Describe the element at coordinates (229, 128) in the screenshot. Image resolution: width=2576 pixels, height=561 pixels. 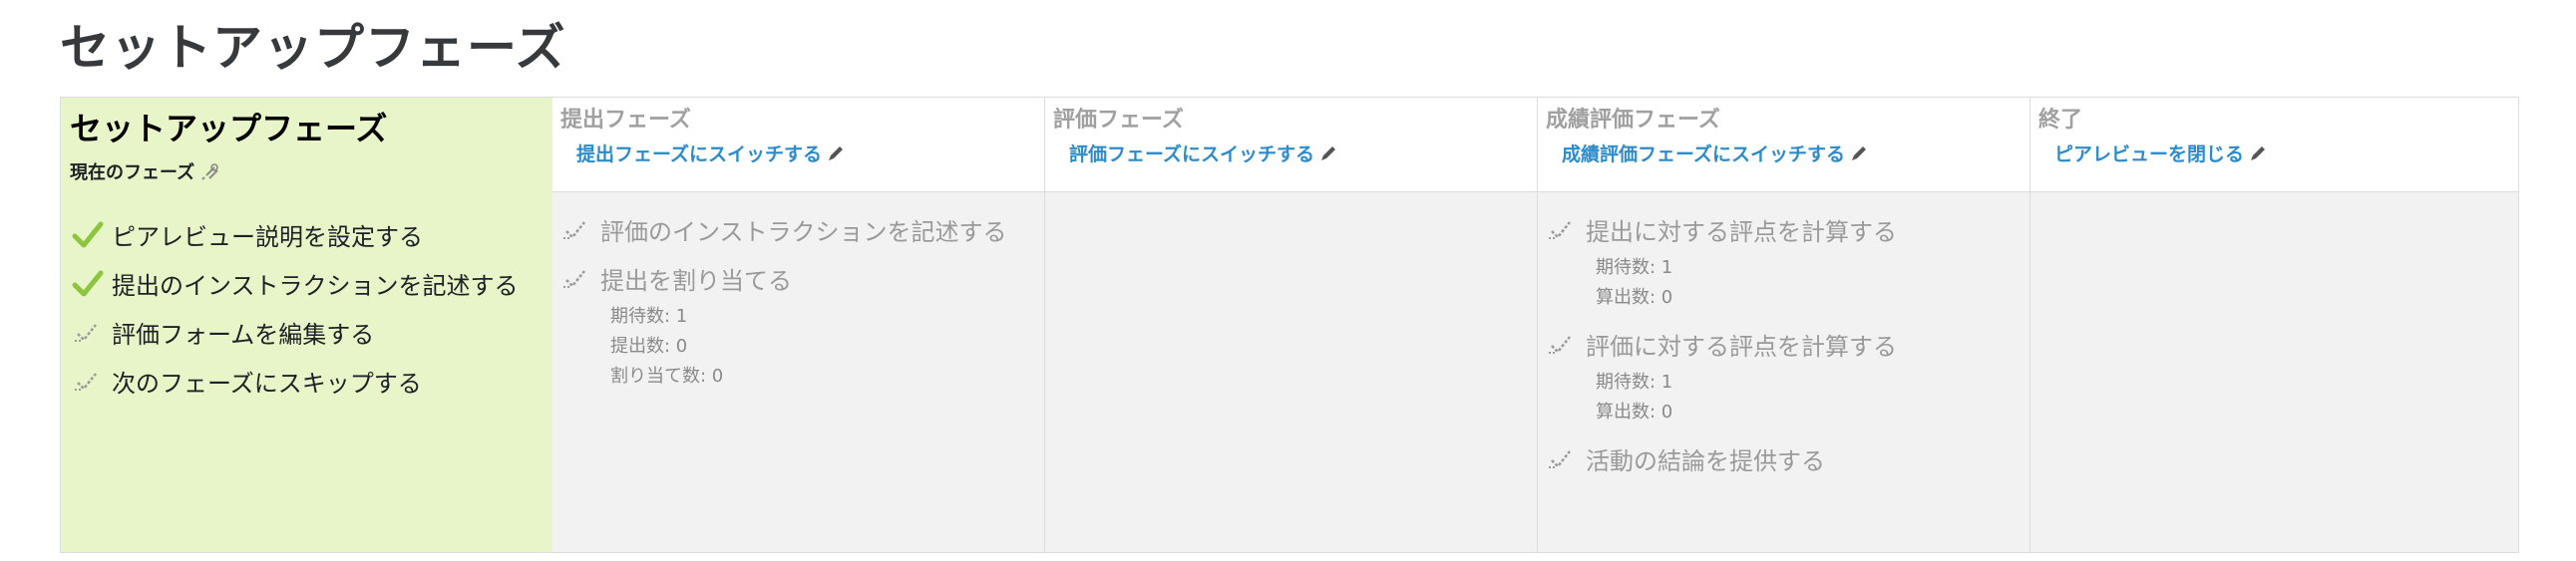
I see `phase-title: セットアップフェーズ` at that location.